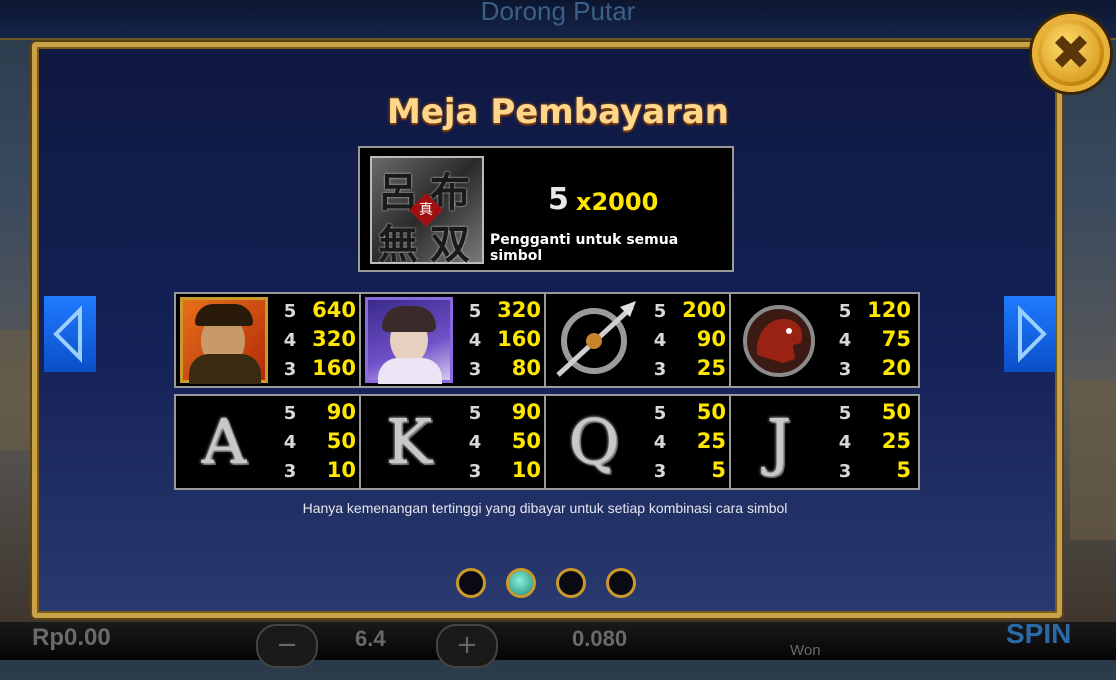 Image resolution: width=1116 pixels, height=680 pixels. I want to click on payout-value: 120, so click(889, 310).